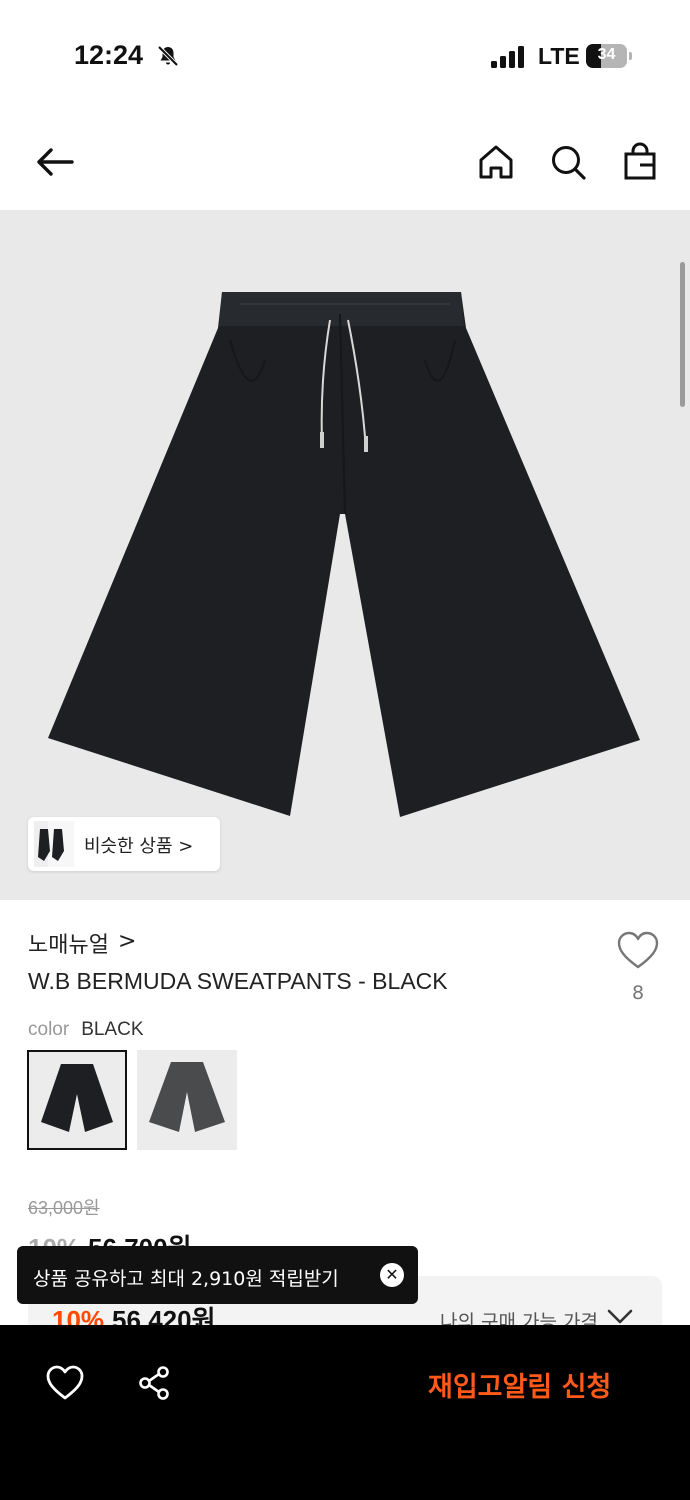 The height and width of the screenshot is (1500, 690). Describe the element at coordinates (64, 1208) in the screenshot. I see `original-price: 63,000원` at that location.